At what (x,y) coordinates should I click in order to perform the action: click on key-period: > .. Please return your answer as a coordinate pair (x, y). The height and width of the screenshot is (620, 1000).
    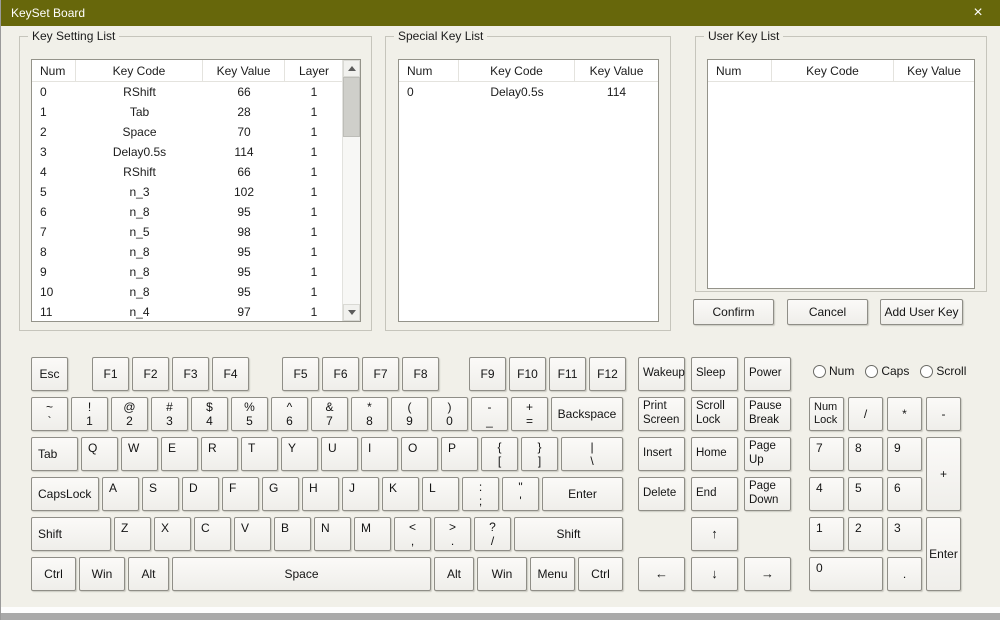
    Looking at the image, I should click on (452, 534).